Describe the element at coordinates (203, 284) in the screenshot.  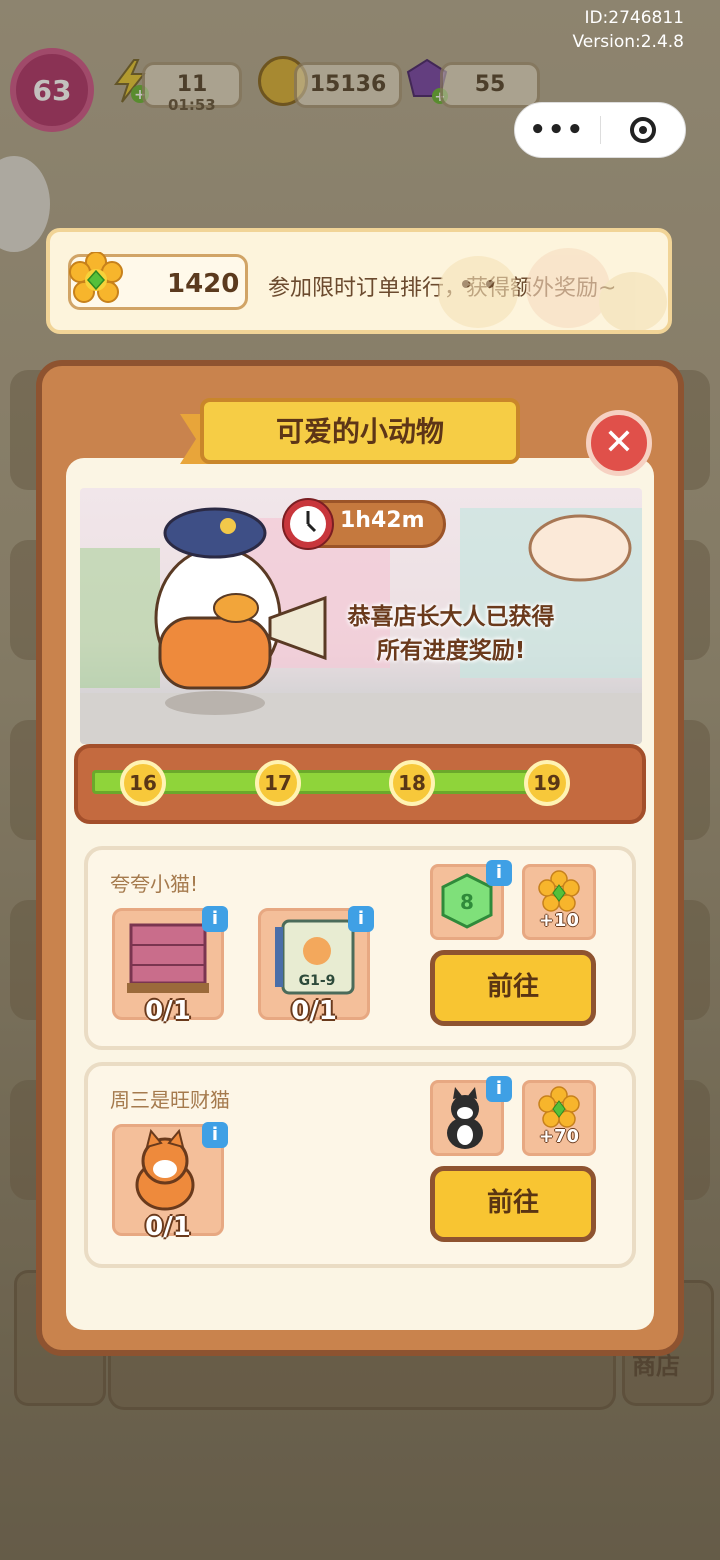
I see `banner-score: 1420` at that location.